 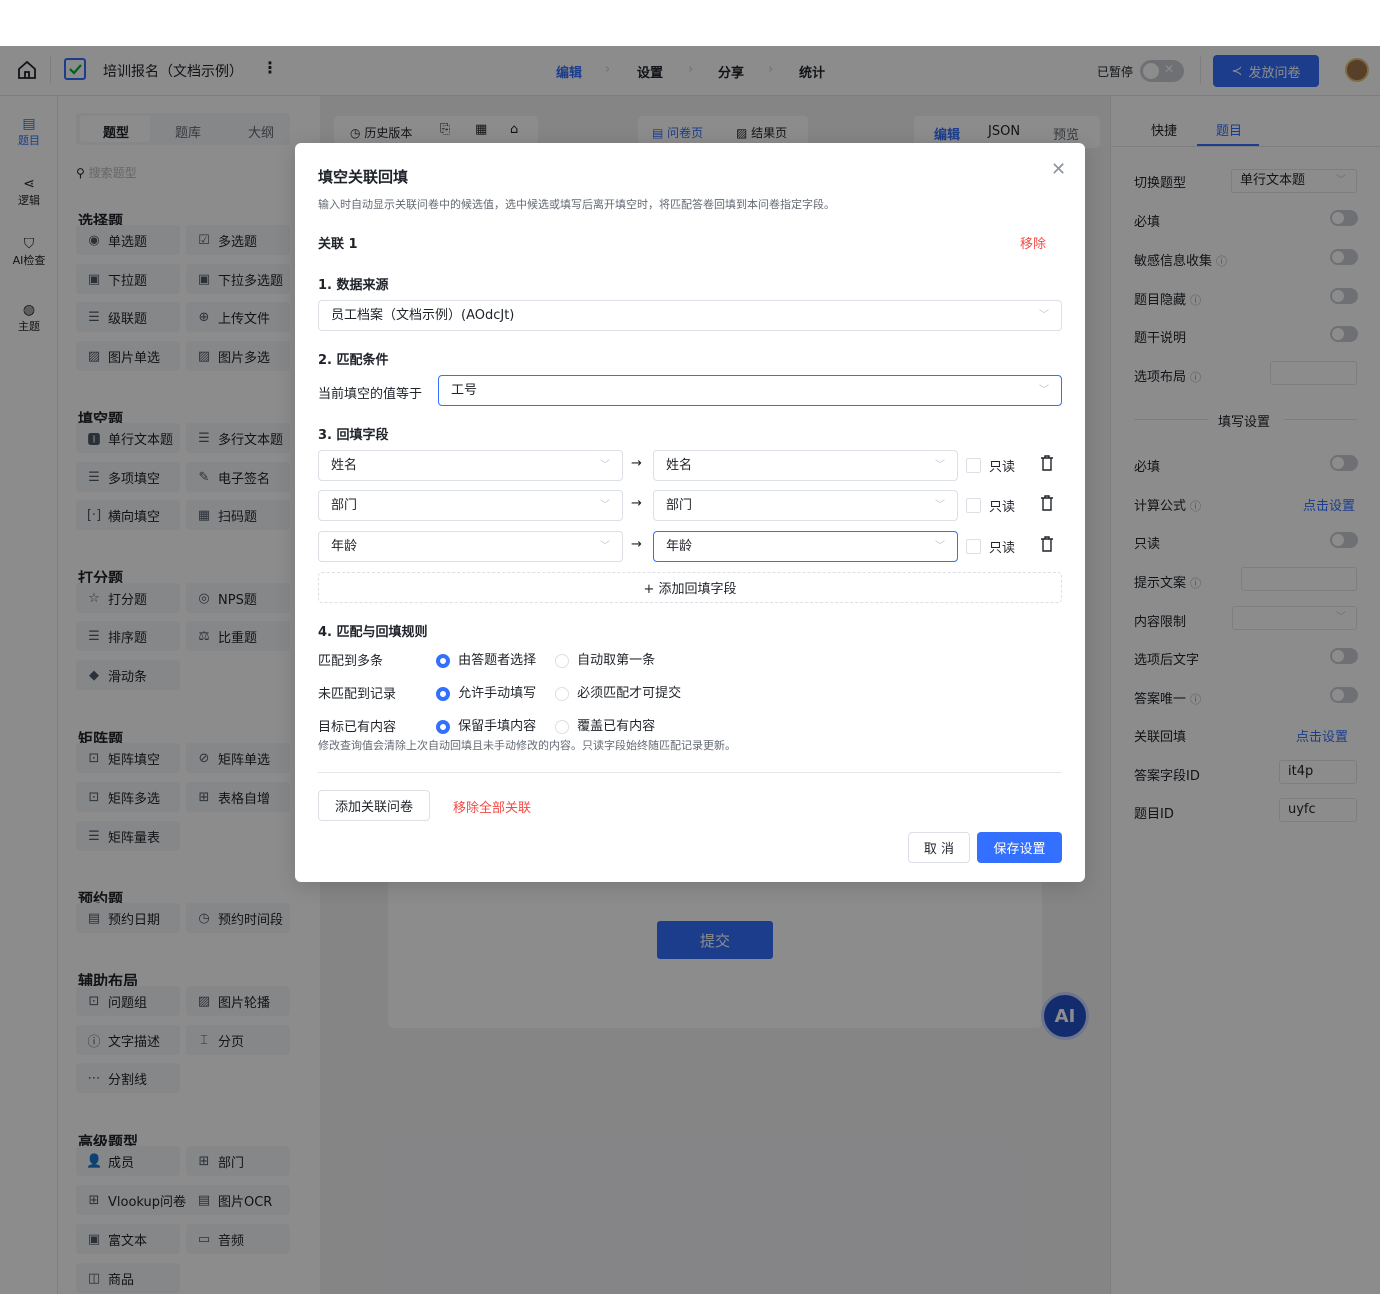 What do you see at coordinates (370, 394) in the screenshot?
I see `condition-label: 当前填空的值等于` at bounding box center [370, 394].